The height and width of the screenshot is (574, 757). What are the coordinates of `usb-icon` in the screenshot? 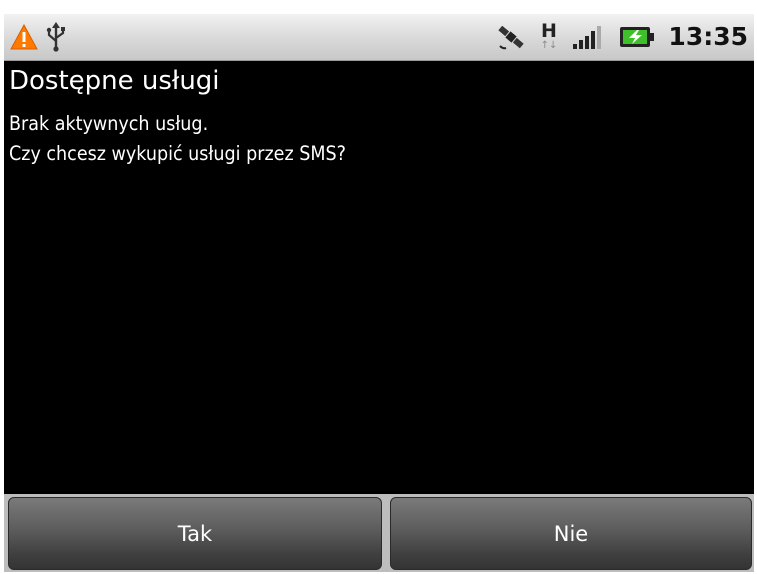 It's located at (56, 37).